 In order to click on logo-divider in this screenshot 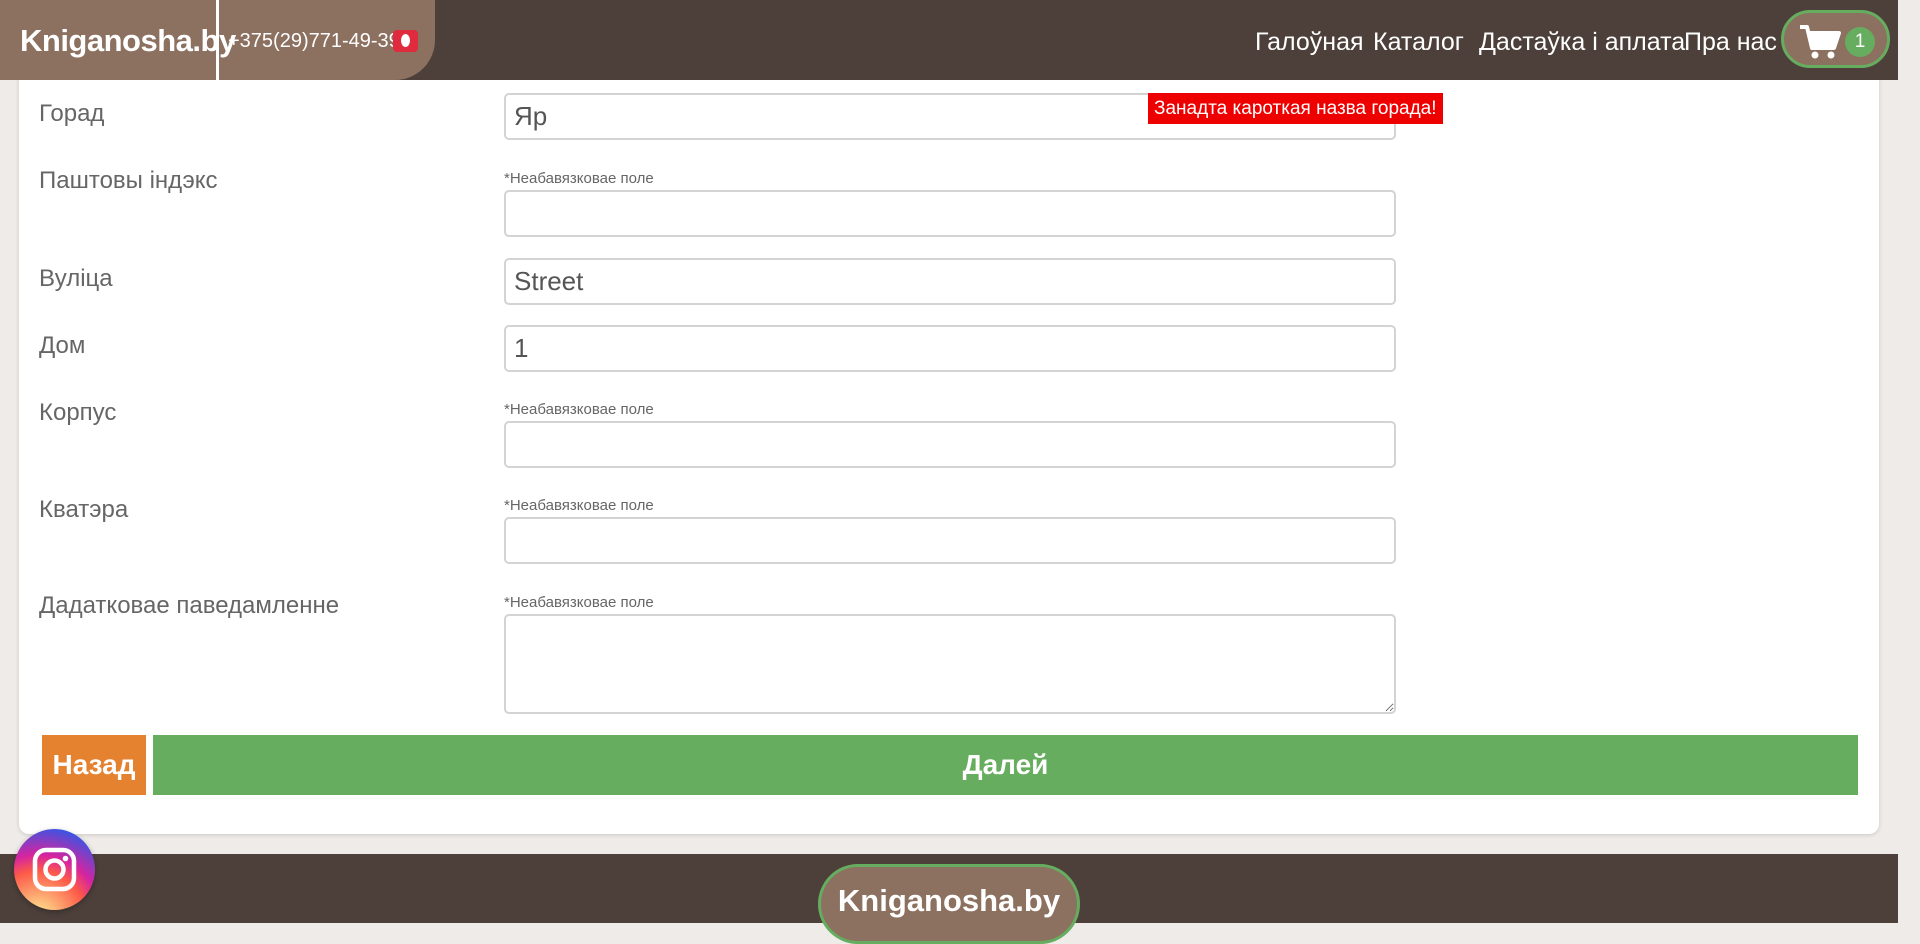, I will do `click(217, 40)`.